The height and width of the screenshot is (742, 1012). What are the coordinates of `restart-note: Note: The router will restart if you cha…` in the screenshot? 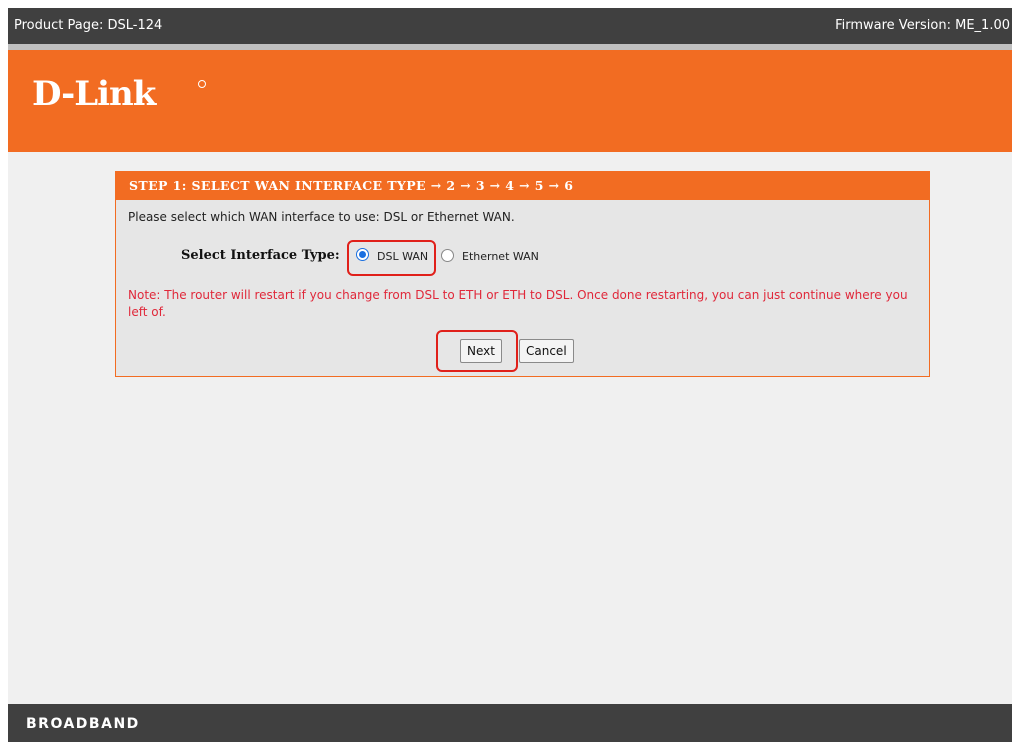 It's located at (518, 303).